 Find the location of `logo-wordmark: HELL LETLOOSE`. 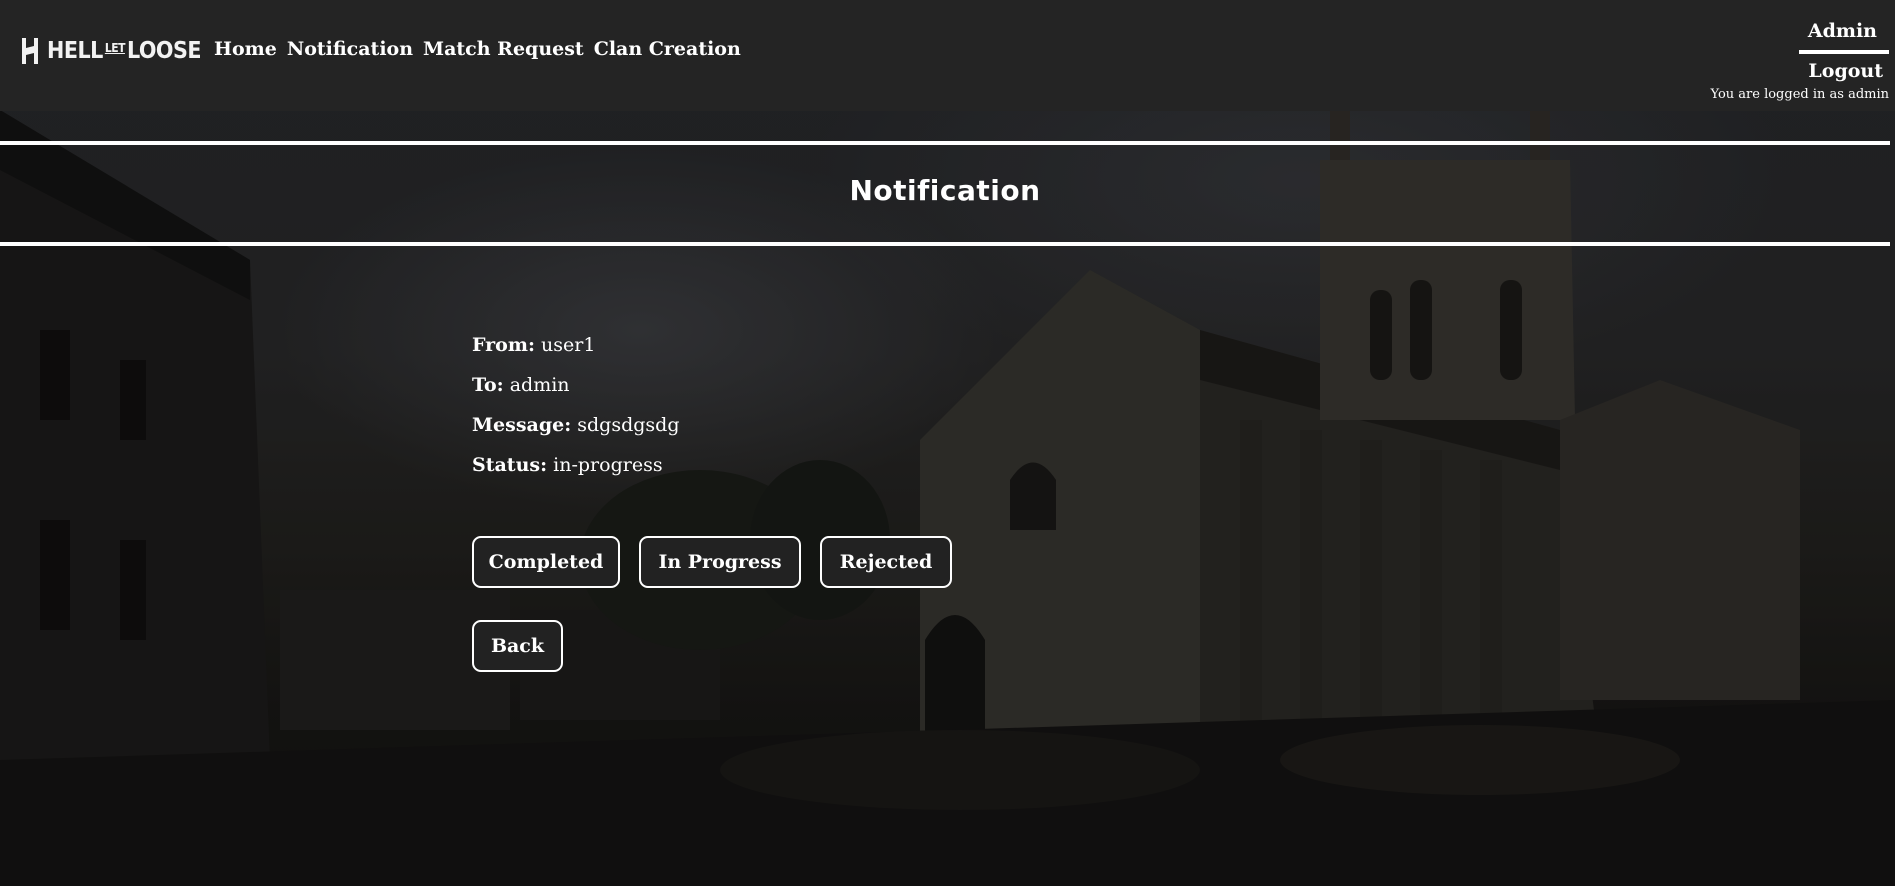

logo-wordmark: HELL LETLOOSE is located at coordinates (124, 51).